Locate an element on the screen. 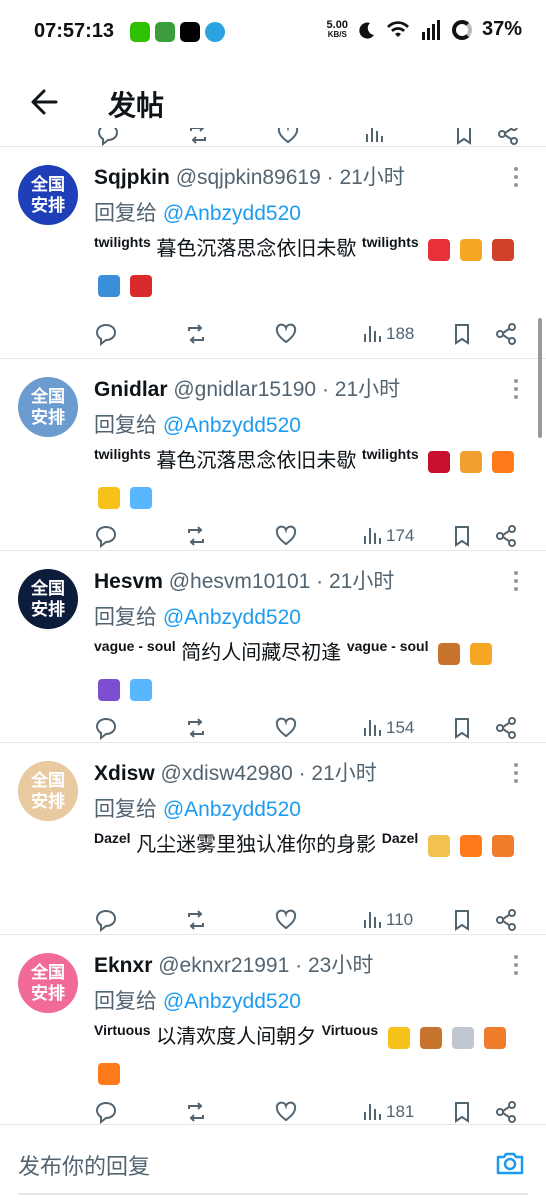 This screenshot has width=546, height=1201. camera-icon is located at coordinates (510, 1163).